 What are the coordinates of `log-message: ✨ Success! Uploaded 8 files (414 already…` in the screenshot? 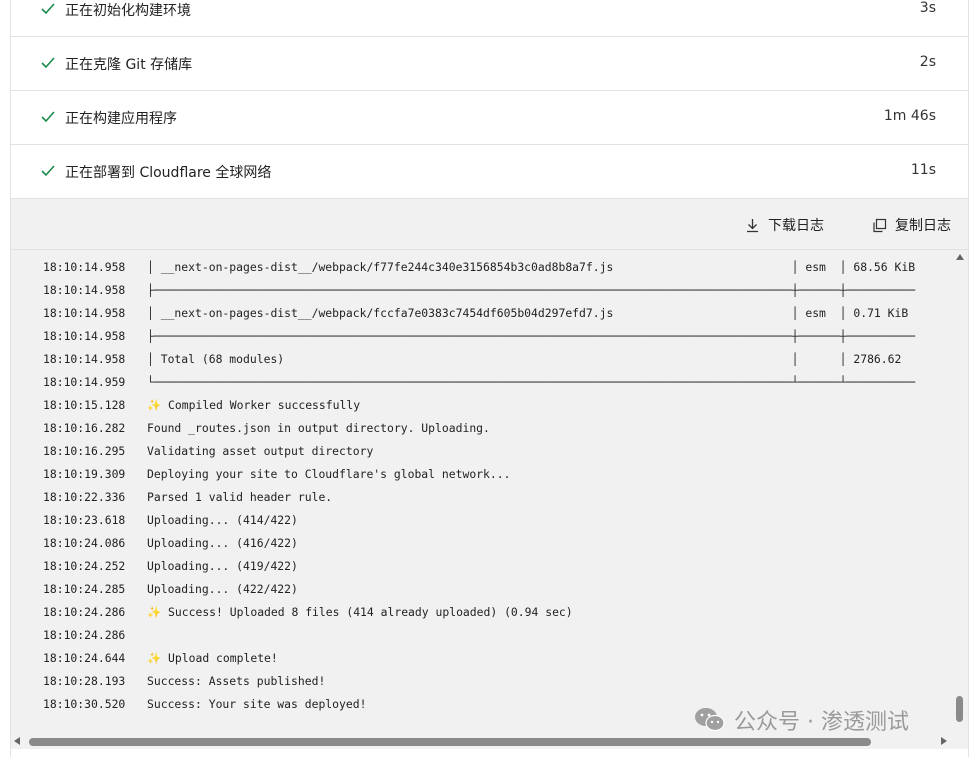 It's located at (360, 612).